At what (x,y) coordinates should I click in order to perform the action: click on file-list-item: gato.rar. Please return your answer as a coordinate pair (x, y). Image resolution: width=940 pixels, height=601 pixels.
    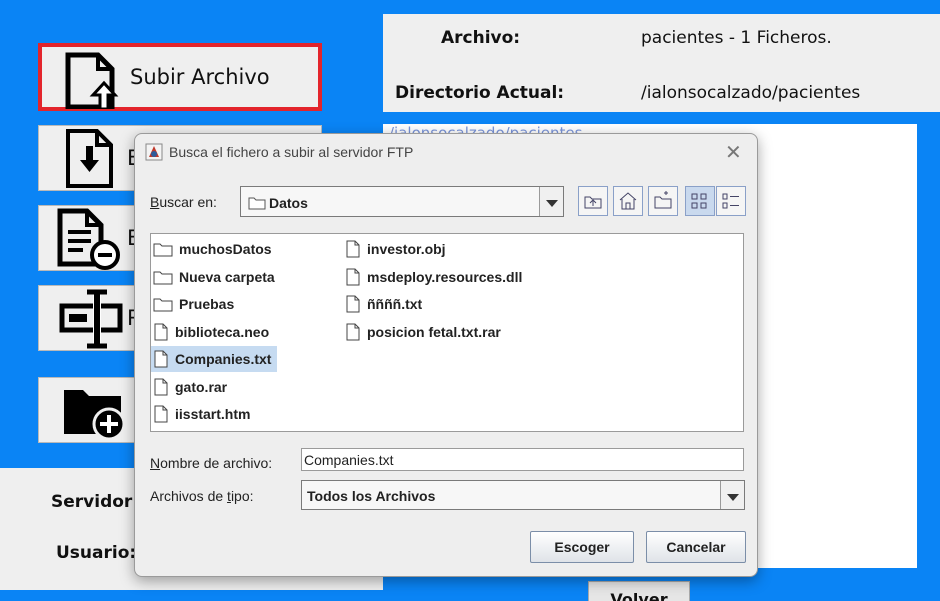
    Looking at the image, I should click on (192, 387).